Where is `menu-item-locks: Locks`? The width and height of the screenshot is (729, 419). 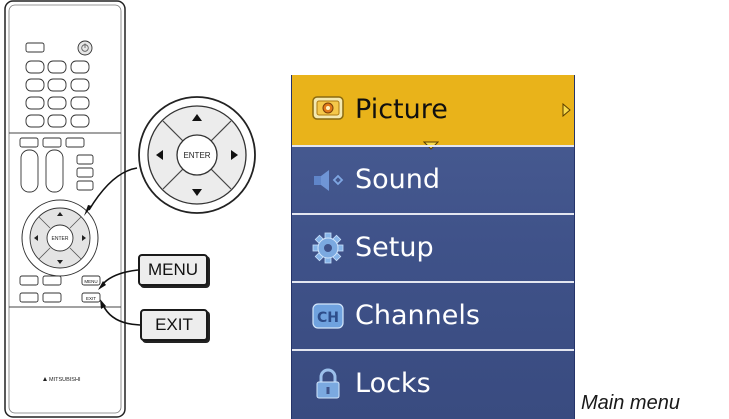
menu-item-locks: Locks is located at coordinates (433, 384).